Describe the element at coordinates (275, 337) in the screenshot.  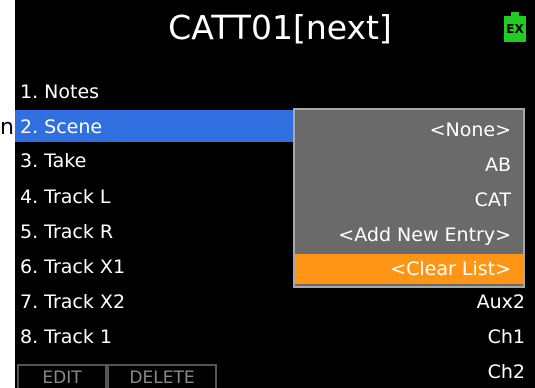
I see `field-row-track-1: 8. Track 1` at that location.